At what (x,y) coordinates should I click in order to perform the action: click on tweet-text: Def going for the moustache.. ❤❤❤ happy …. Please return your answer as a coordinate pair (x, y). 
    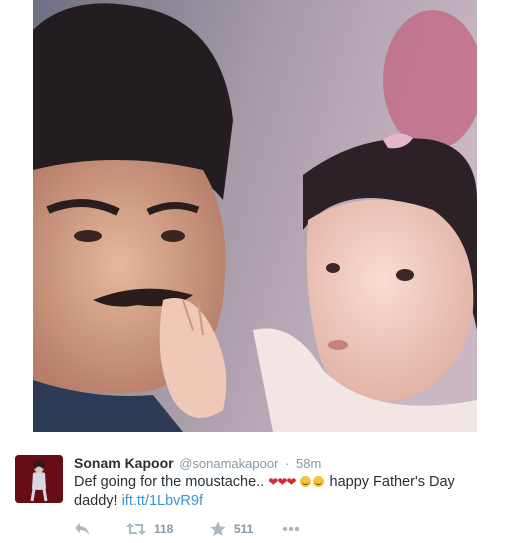
    Looking at the image, I should click on (284, 492).